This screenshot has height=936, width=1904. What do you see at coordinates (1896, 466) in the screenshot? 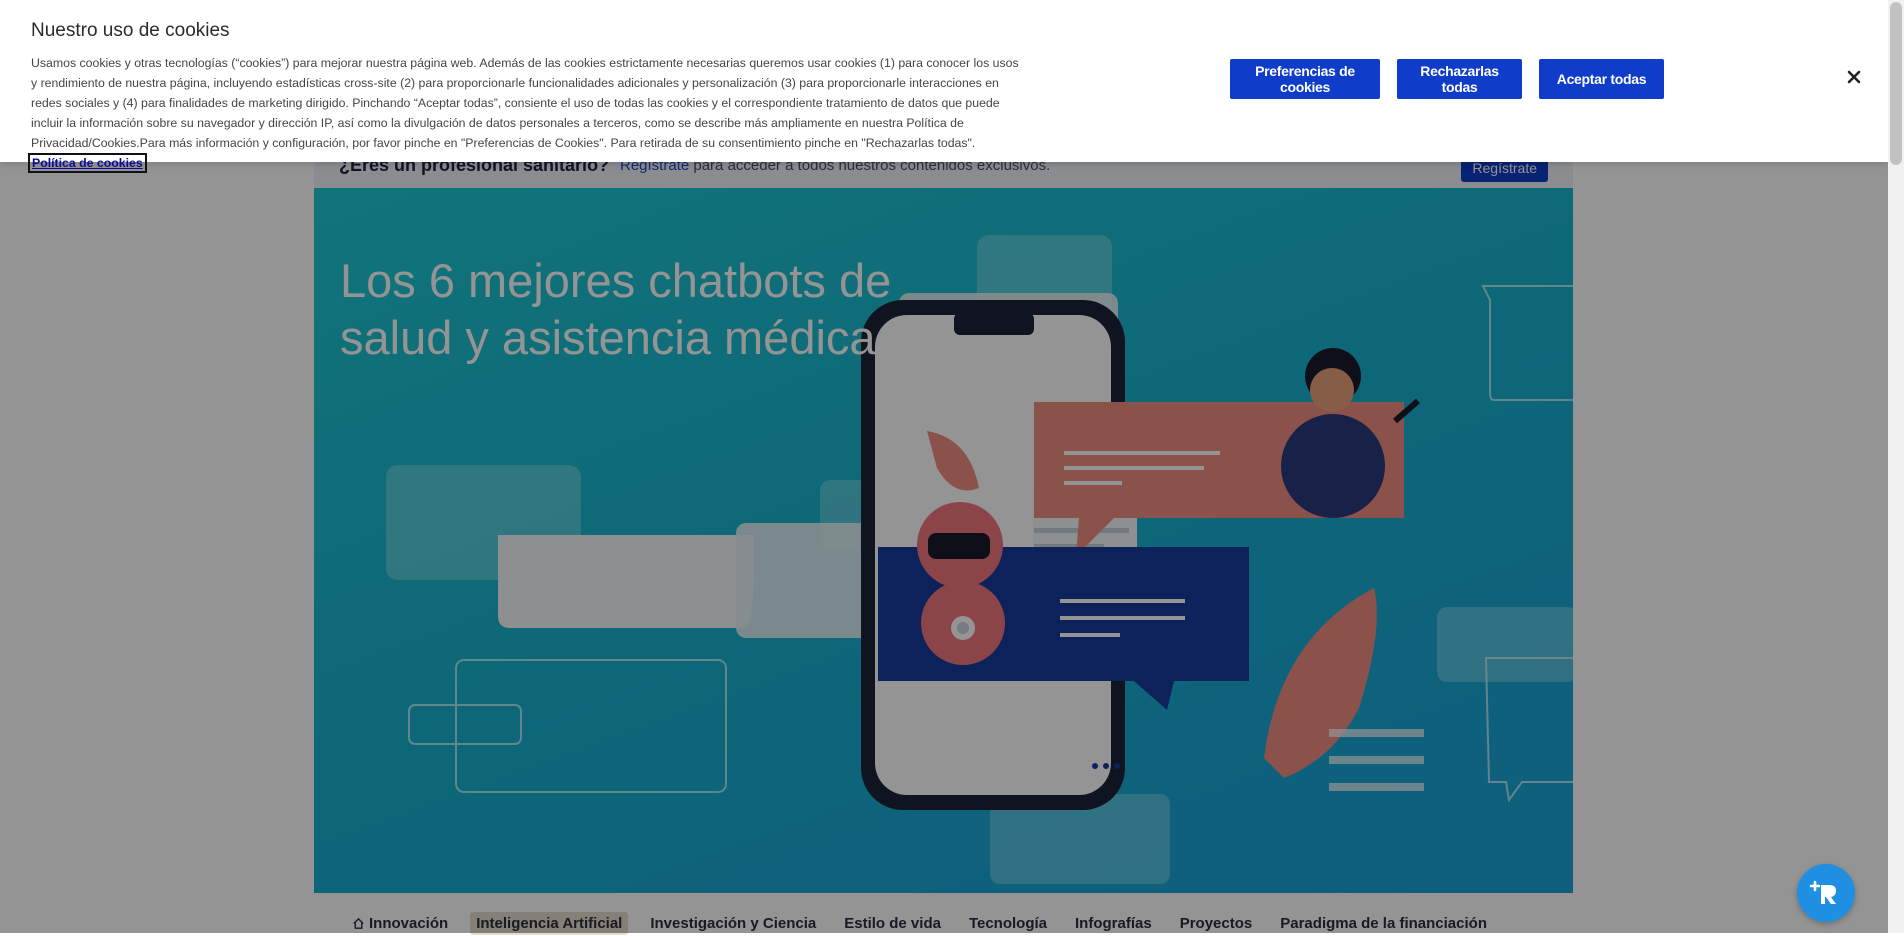
I see `scrollbar` at bounding box center [1896, 466].